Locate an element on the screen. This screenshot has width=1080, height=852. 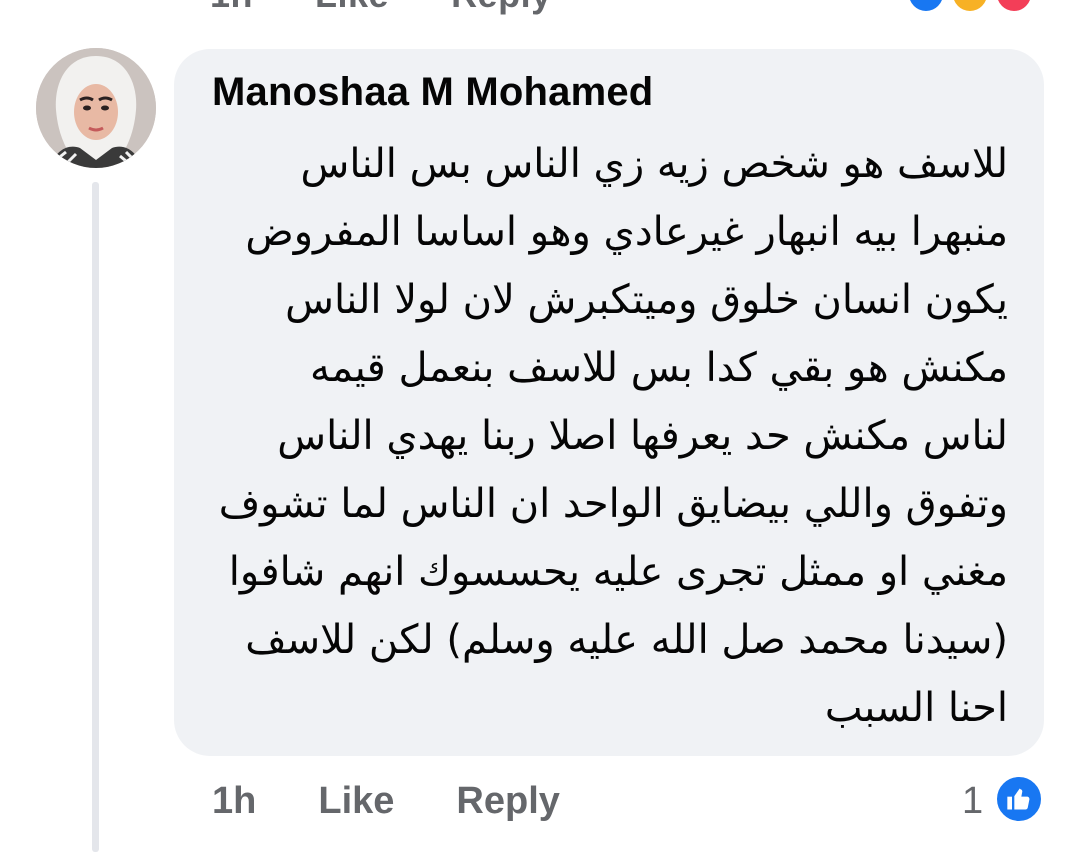
avatar-photo is located at coordinates (96, 108).